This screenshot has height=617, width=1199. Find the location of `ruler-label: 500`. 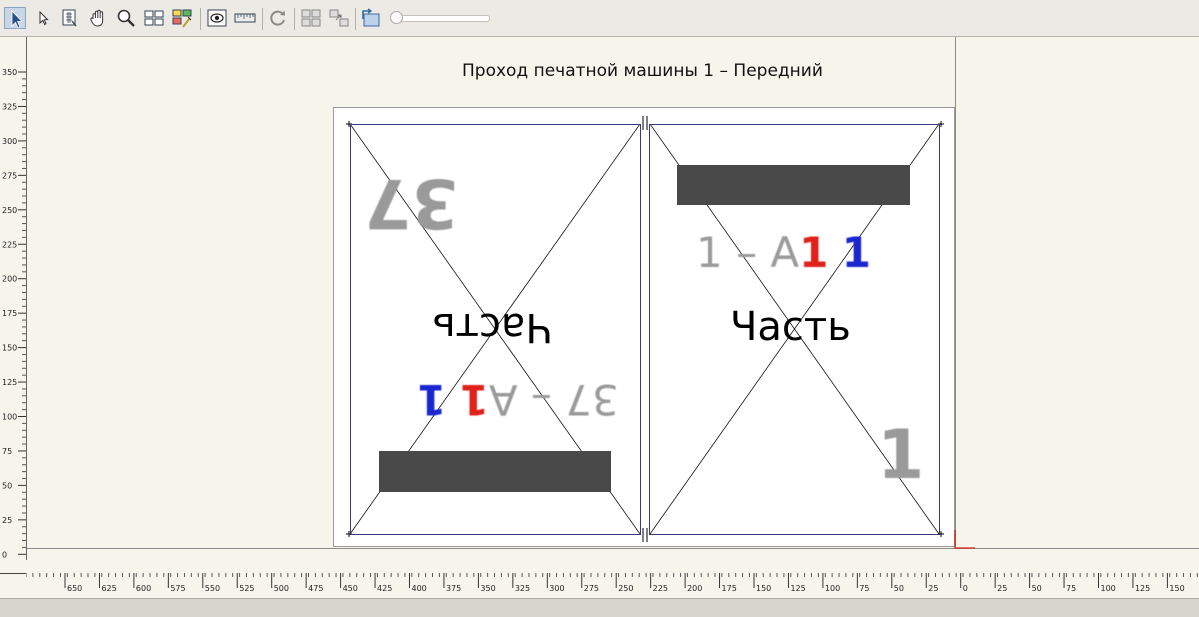

ruler-label: 500 is located at coordinates (281, 588).